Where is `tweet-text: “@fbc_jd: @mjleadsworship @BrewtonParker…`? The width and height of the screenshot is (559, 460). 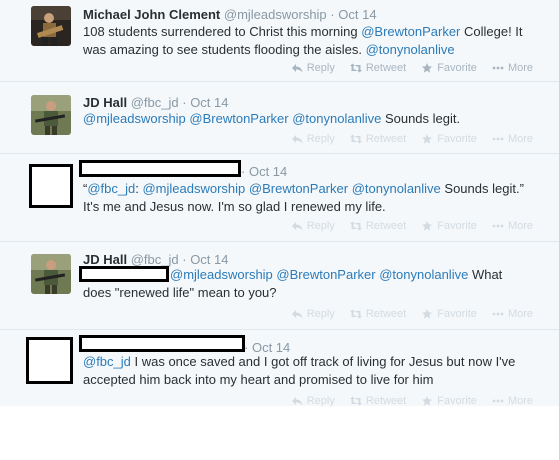 tweet-text: “@fbc_jd: @mjleadsworship @BrewtonParker… is located at coordinates (313, 198).